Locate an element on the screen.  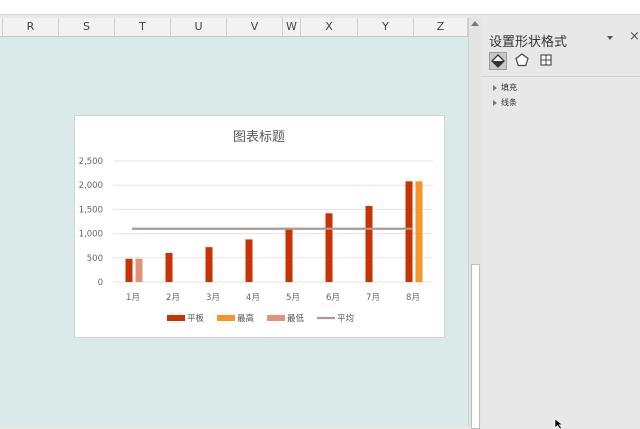
panel-options-chevron-down-icon is located at coordinates (610, 38).